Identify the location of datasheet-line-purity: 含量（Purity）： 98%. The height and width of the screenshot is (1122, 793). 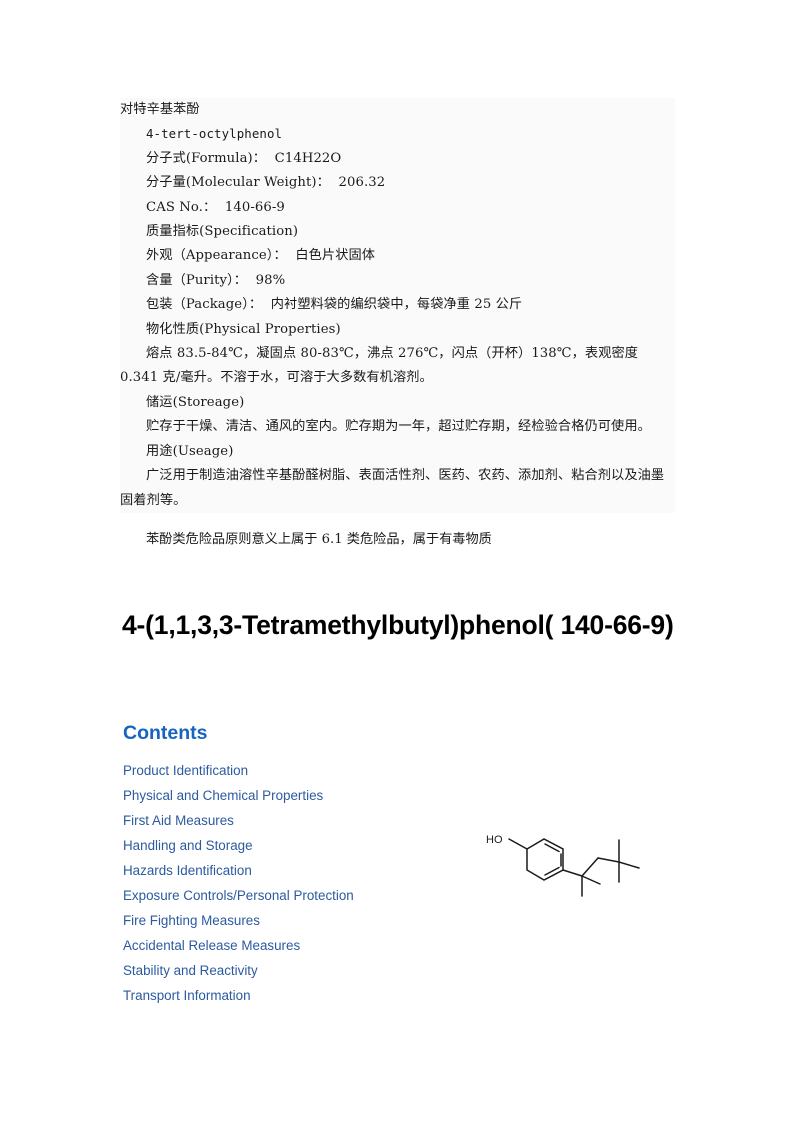
(216, 280).